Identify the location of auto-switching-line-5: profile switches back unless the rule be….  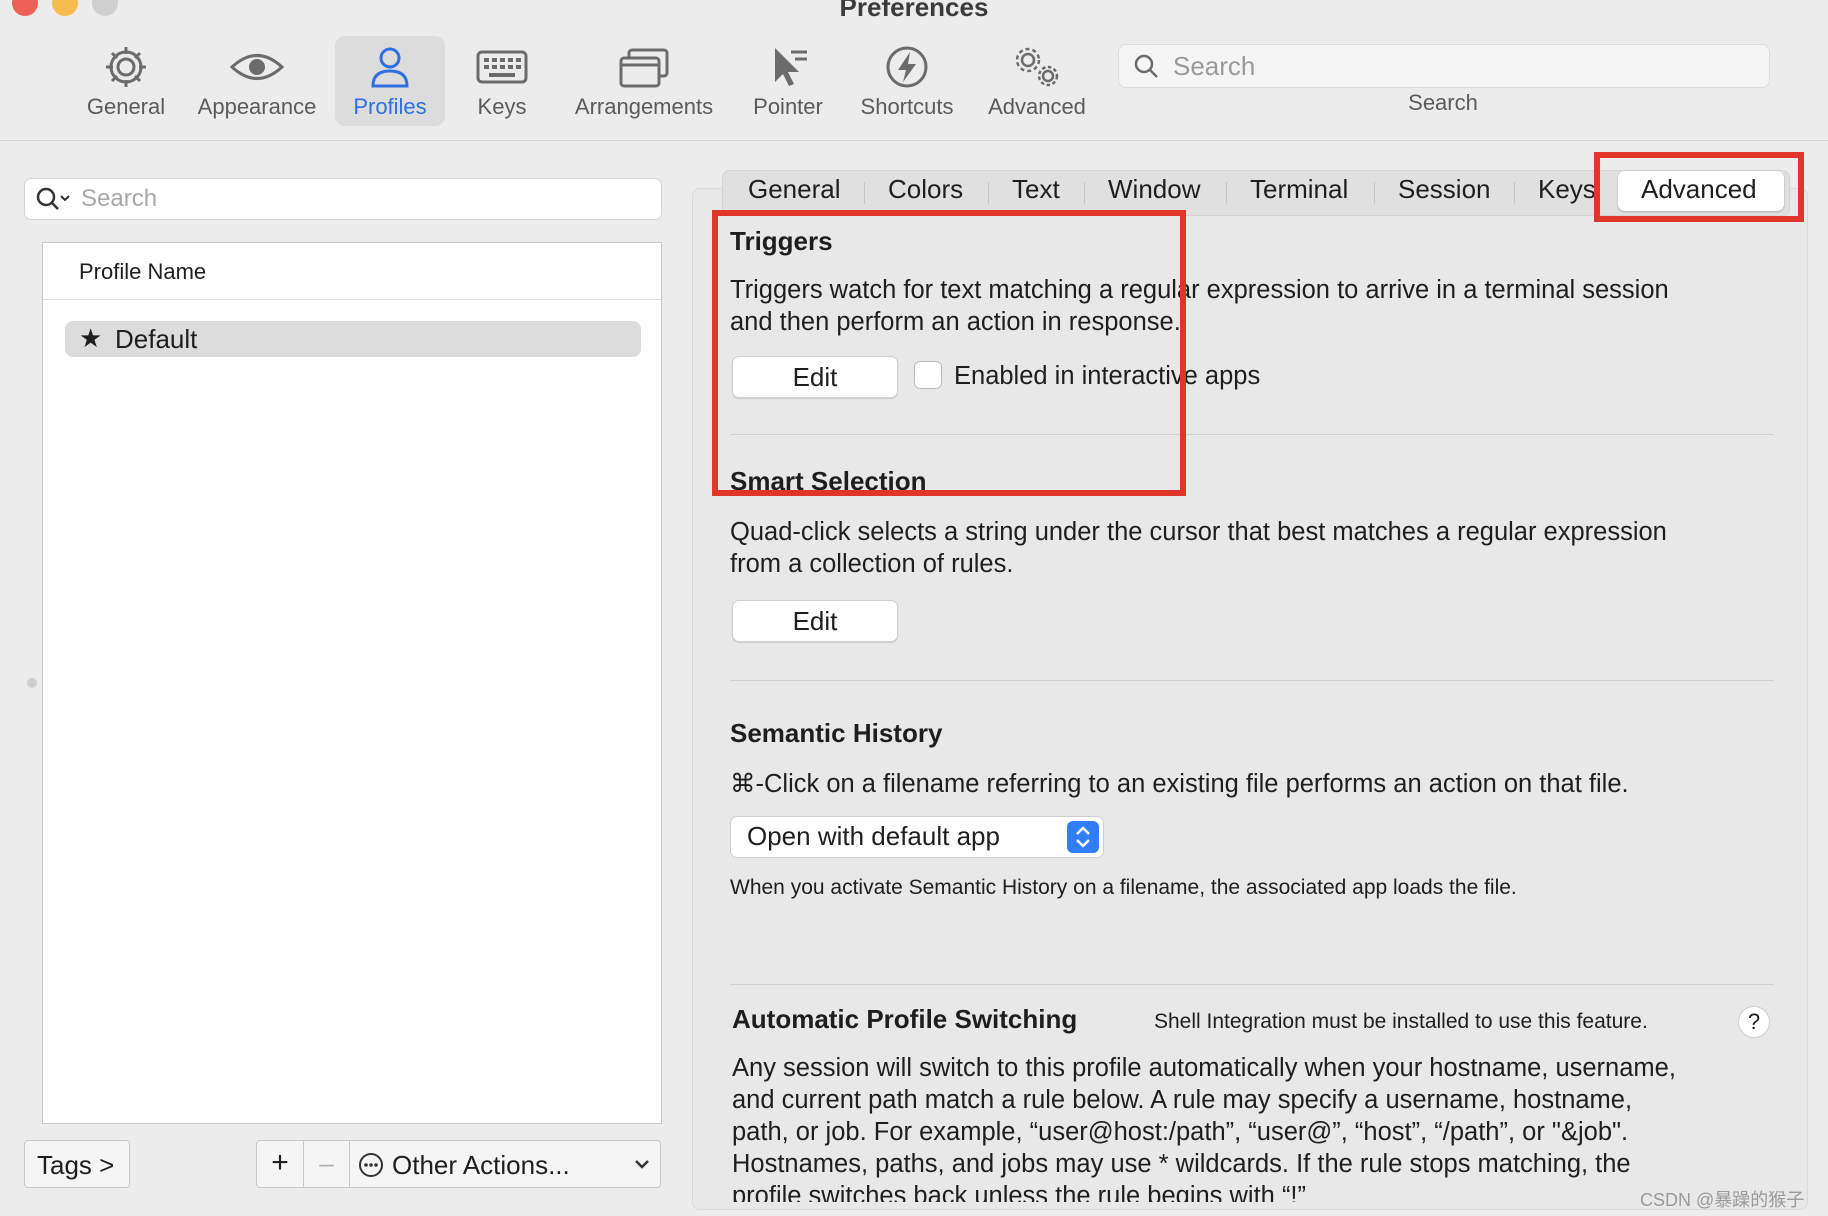
(1019, 1192).